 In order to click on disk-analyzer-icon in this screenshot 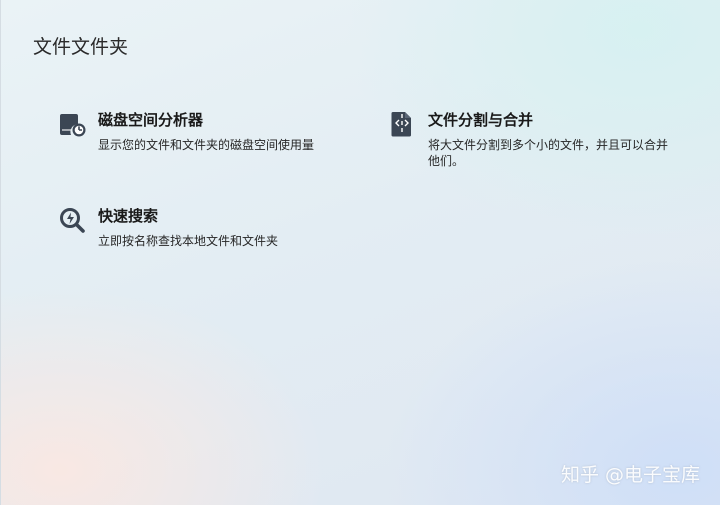, I will do `click(73, 125)`.